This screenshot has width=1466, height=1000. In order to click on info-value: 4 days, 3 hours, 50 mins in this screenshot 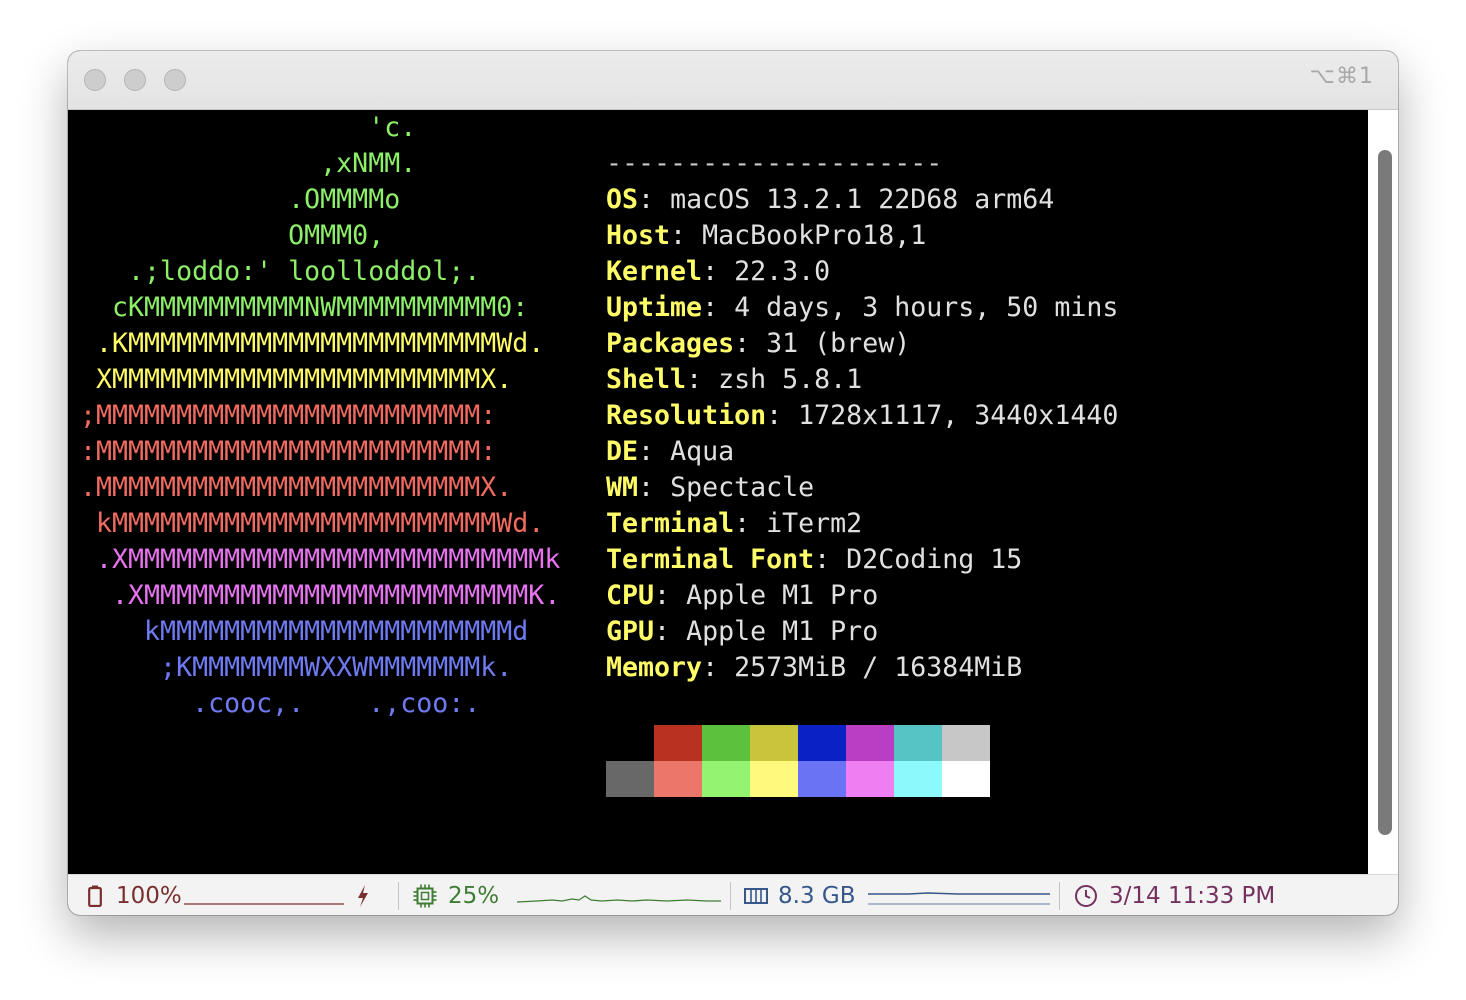, I will do `click(926, 307)`.